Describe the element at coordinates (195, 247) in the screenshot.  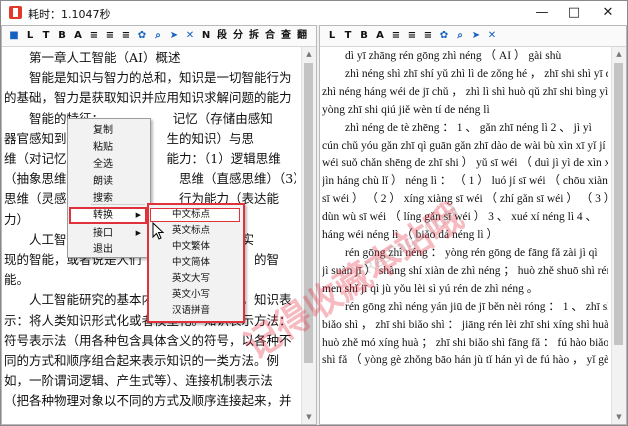
I see `submenu-item: 中文繁体` at that location.